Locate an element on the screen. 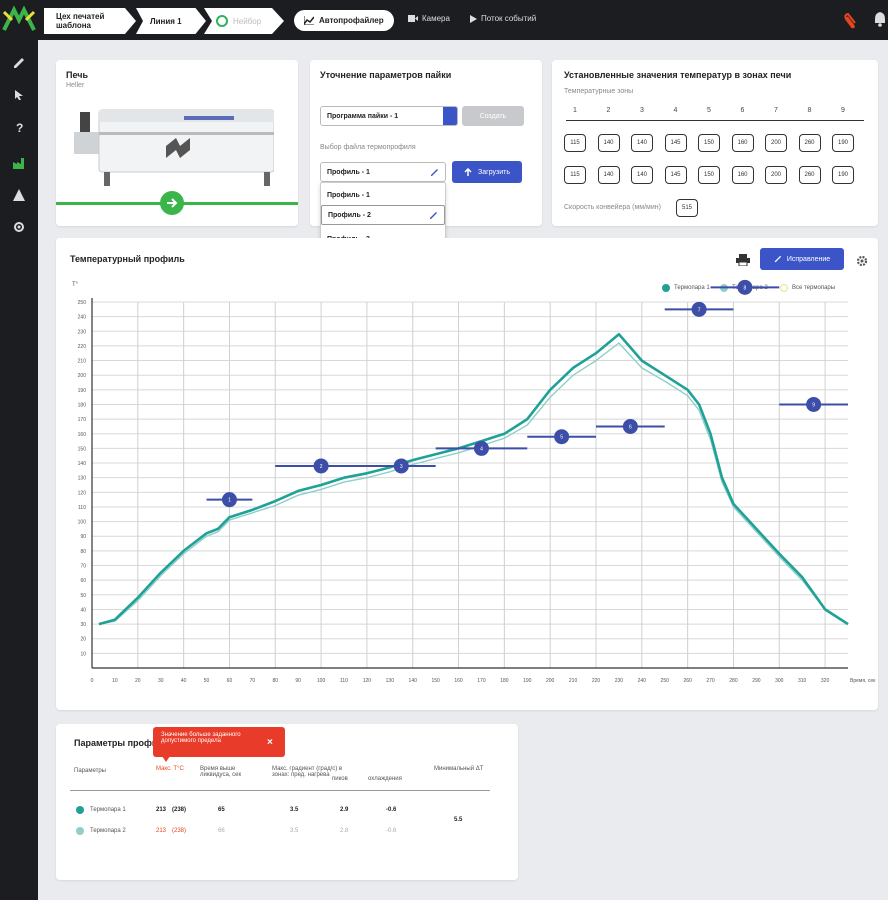  warning-icon is located at coordinates (19, 195).